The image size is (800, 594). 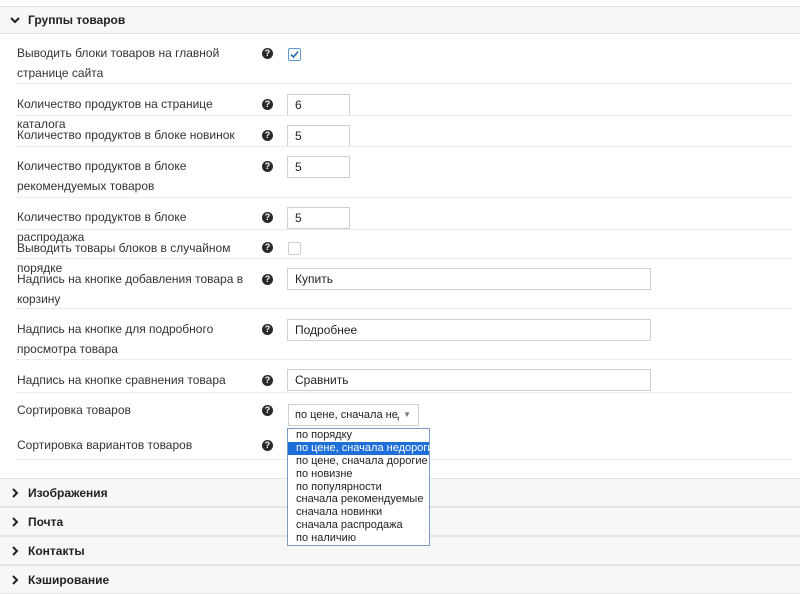 I want to click on sort-option: по цене, сначала дорогие, so click(x=358, y=461).